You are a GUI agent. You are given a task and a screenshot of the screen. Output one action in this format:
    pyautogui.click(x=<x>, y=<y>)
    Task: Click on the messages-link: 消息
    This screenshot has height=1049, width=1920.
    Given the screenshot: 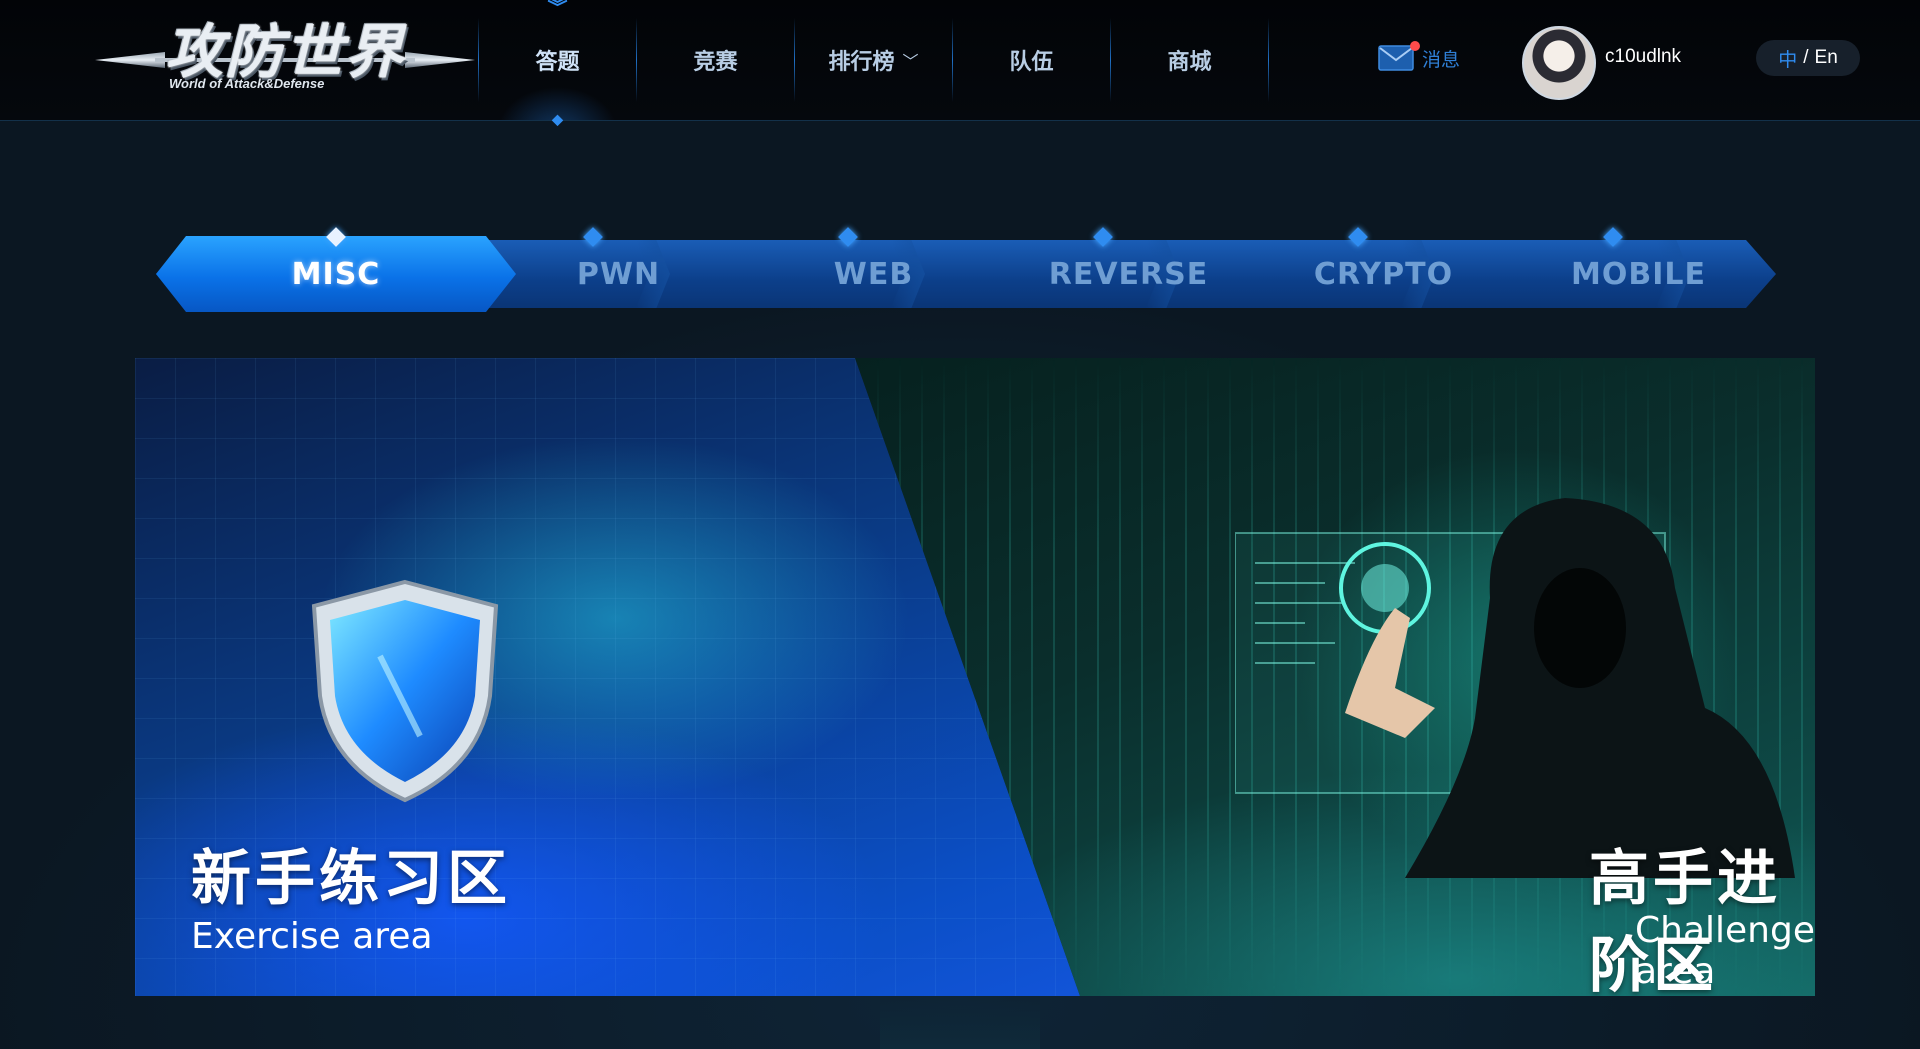 What is the action you would take?
    pyautogui.click(x=1419, y=56)
    